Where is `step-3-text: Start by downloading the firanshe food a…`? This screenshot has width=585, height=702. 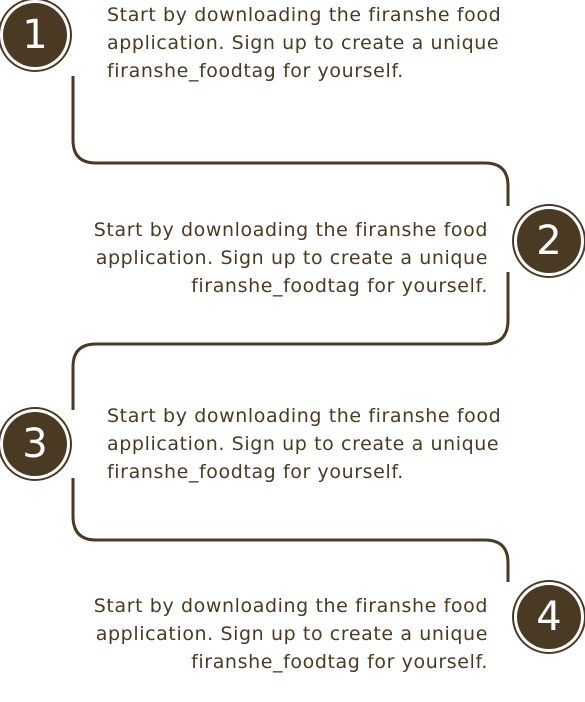 step-3-text: Start by downloading the firanshe food a… is located at coordinates (304, 444).